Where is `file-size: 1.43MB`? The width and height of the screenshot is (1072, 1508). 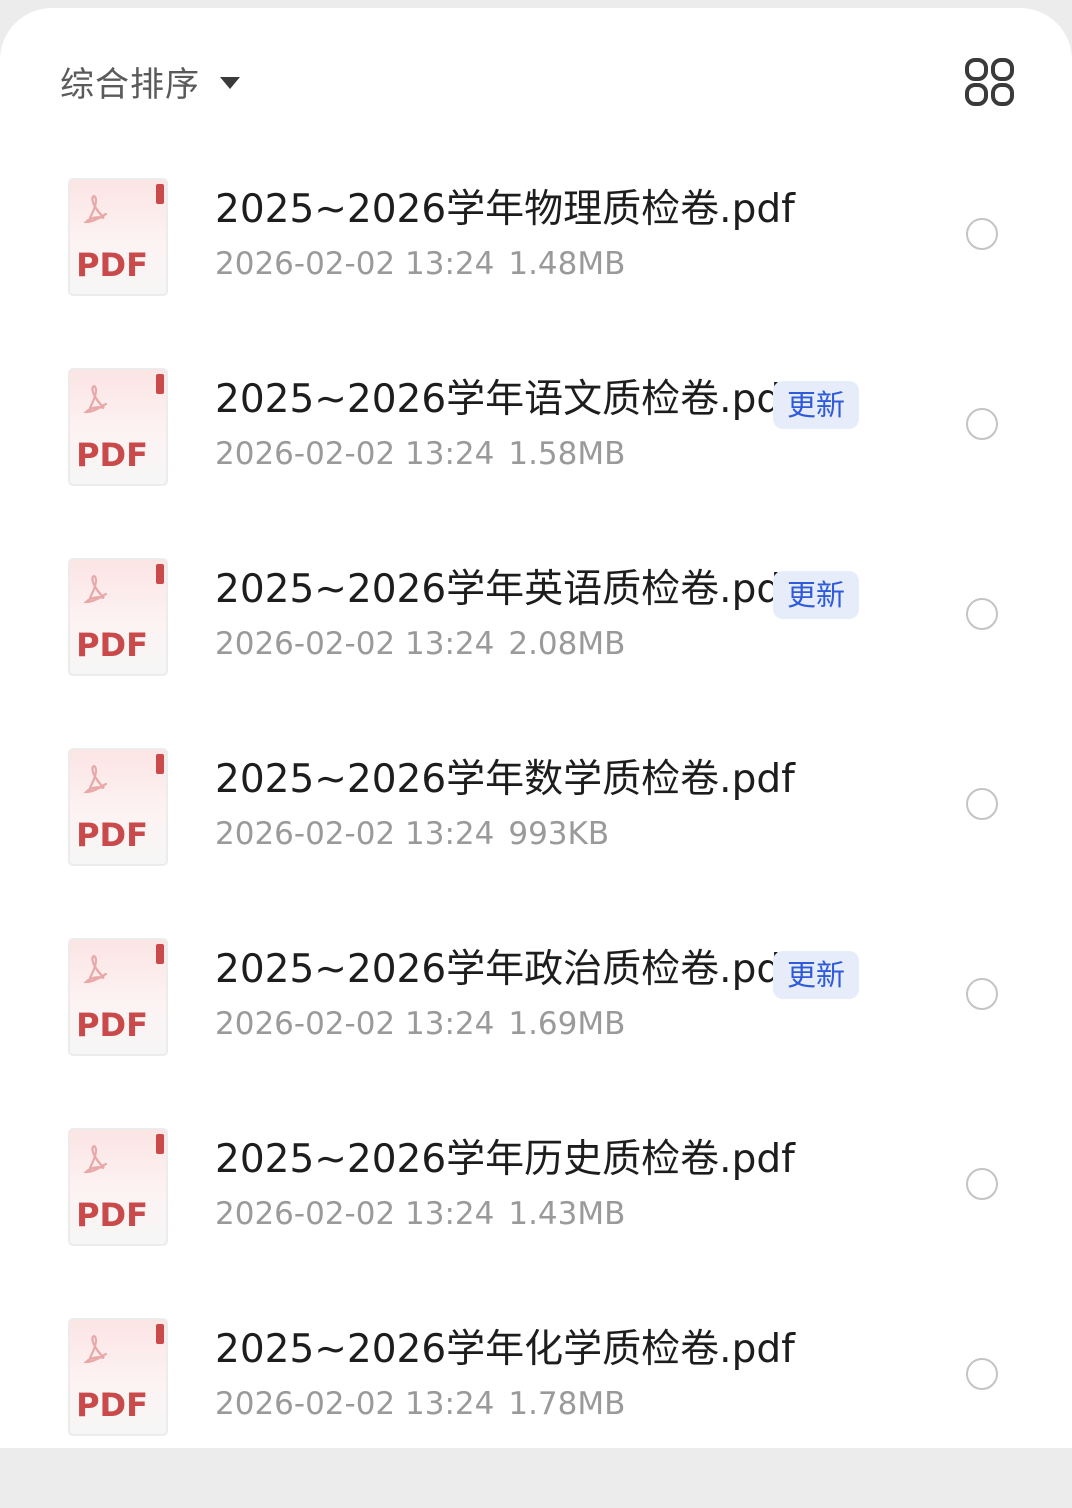 file-size: 1.43MB is located at coordinates (567, 1214).